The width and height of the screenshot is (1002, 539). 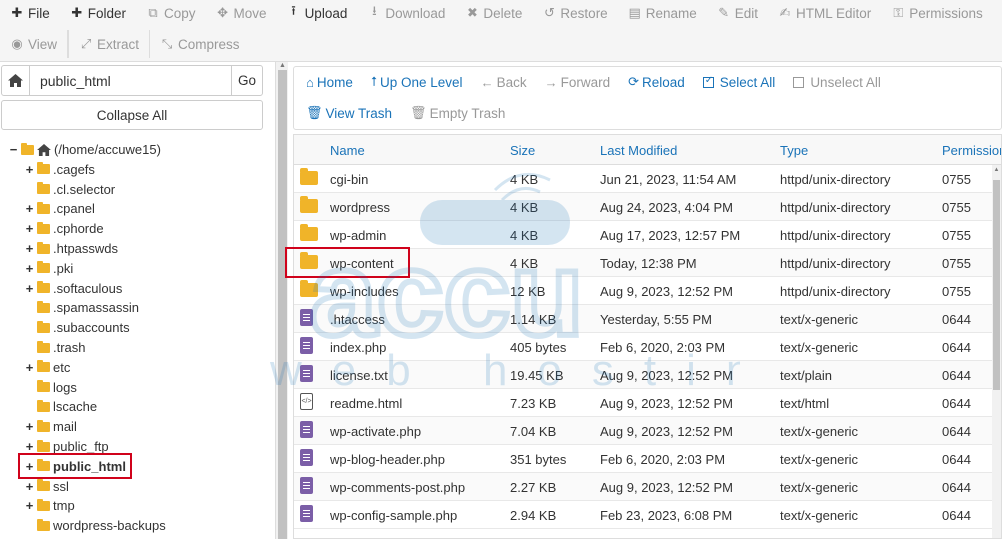 I want to click on tree-item-wordpress-backups: wordpress-backups, so click(x=95, y=525).